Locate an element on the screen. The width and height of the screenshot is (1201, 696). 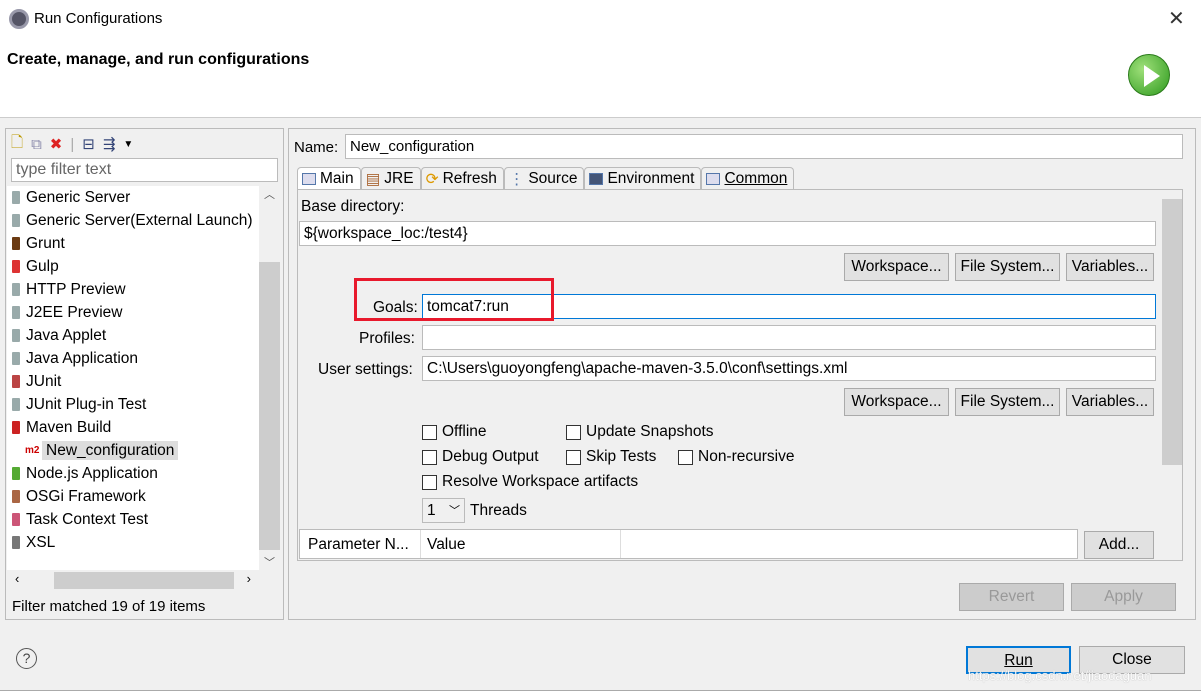
skip-tests-checkbox: Skip Tests is located at coordinates (611, 457).